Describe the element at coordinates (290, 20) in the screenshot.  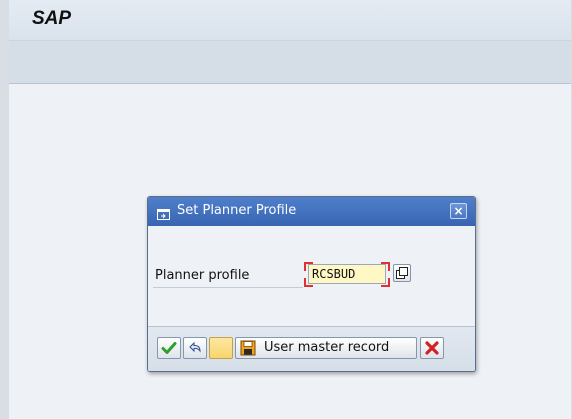
I see `title-bar: SAP` at that location.